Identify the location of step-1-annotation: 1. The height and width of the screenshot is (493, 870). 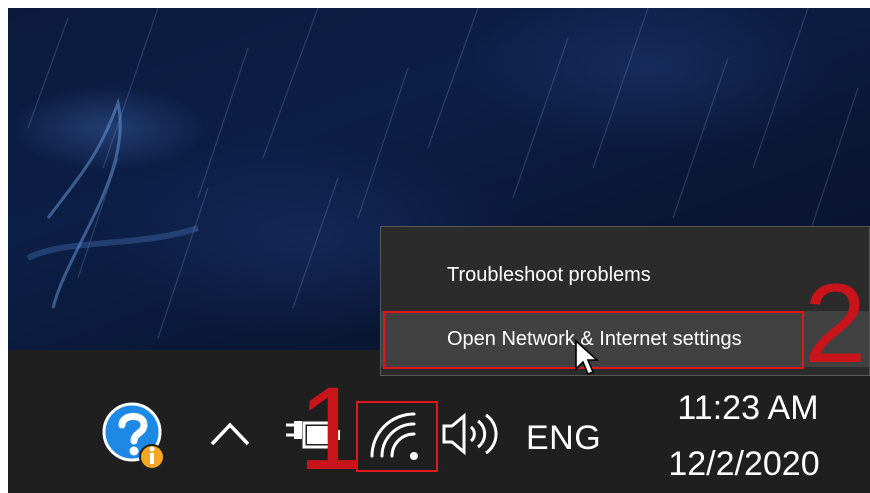
(331, 428).